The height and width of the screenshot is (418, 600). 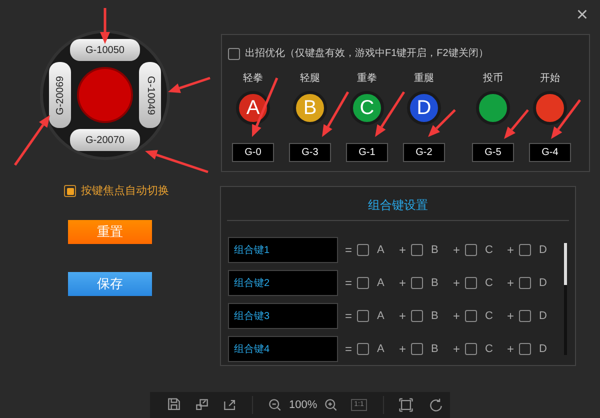 I want to click on save-icon, so click(x=174, y=405).